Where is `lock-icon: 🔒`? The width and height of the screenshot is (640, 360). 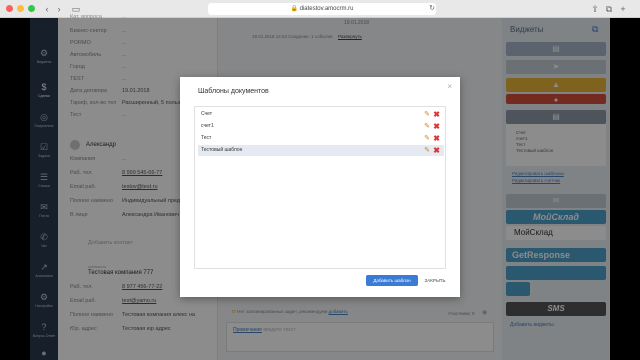 lock-icon: 🔒 is located at coordinates (295, 9).